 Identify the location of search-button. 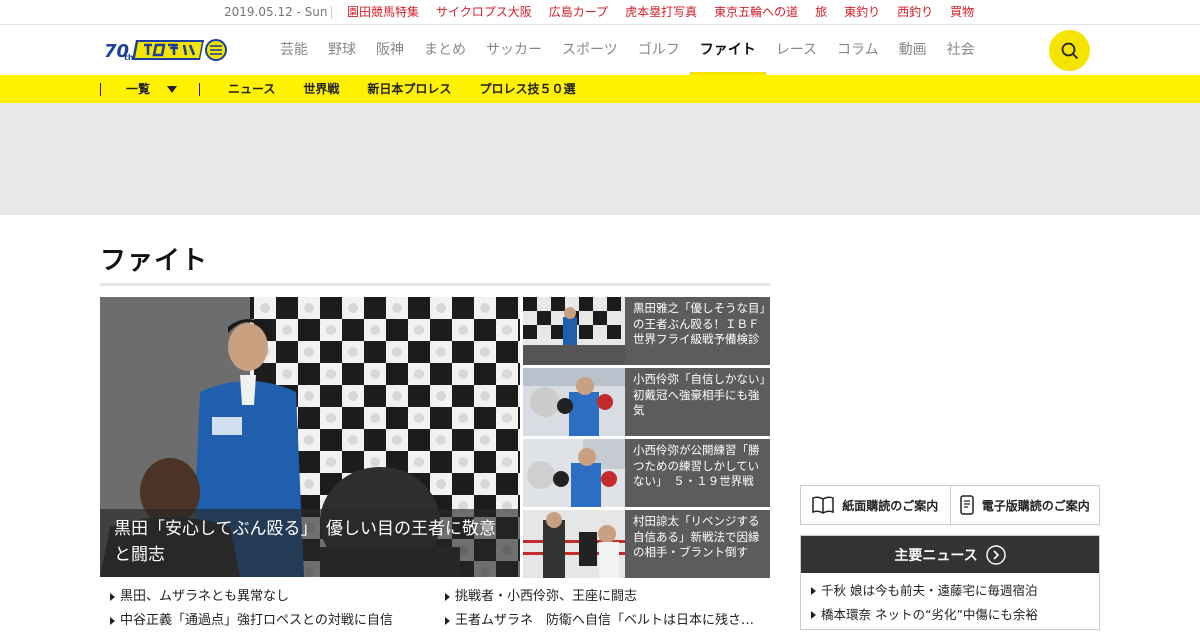
(1069, 50).